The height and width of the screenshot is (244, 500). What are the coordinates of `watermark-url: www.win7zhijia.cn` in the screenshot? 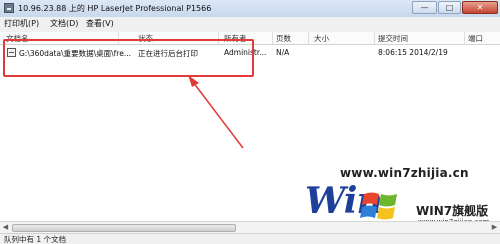 It's located at (404, 173).